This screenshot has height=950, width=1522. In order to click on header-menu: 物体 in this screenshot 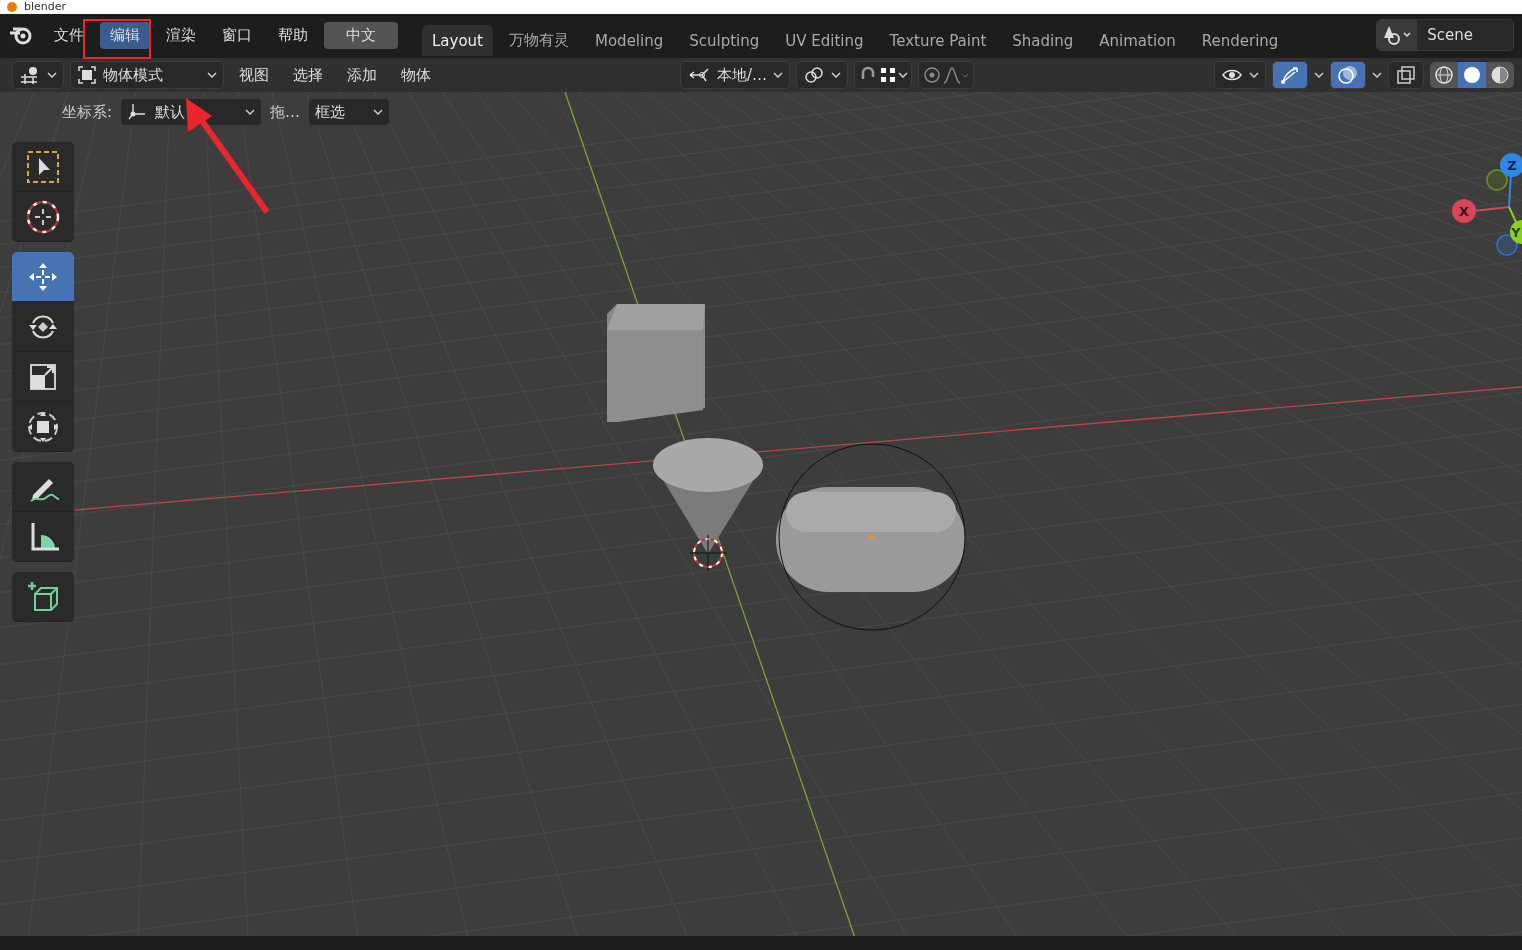, I will do `click(416, 75)`.